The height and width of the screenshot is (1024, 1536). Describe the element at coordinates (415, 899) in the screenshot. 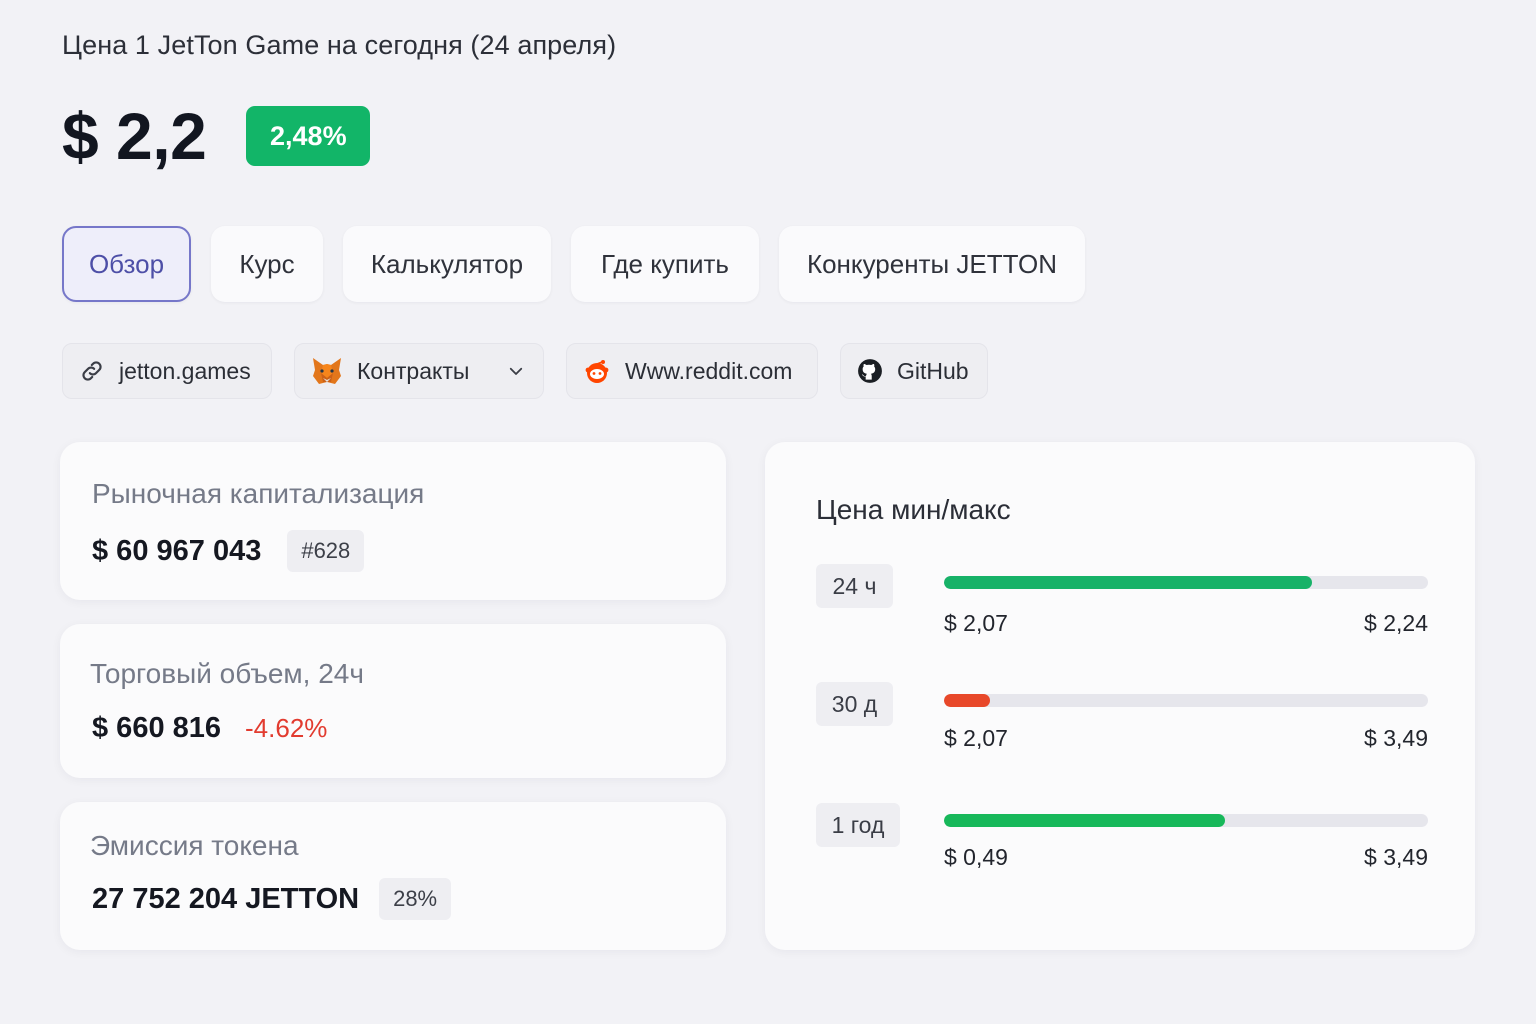

I see `supply-percent-badge: 28%` at that location.